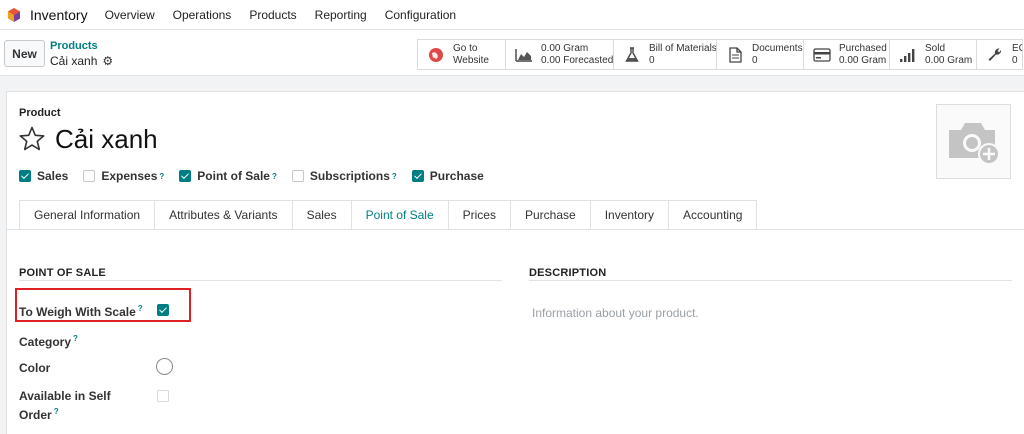 This screenshot has height=434, width=1024. Describe the element at coordinates (822, 55) in the screenshot. I see `credit-card-icon` at that location.